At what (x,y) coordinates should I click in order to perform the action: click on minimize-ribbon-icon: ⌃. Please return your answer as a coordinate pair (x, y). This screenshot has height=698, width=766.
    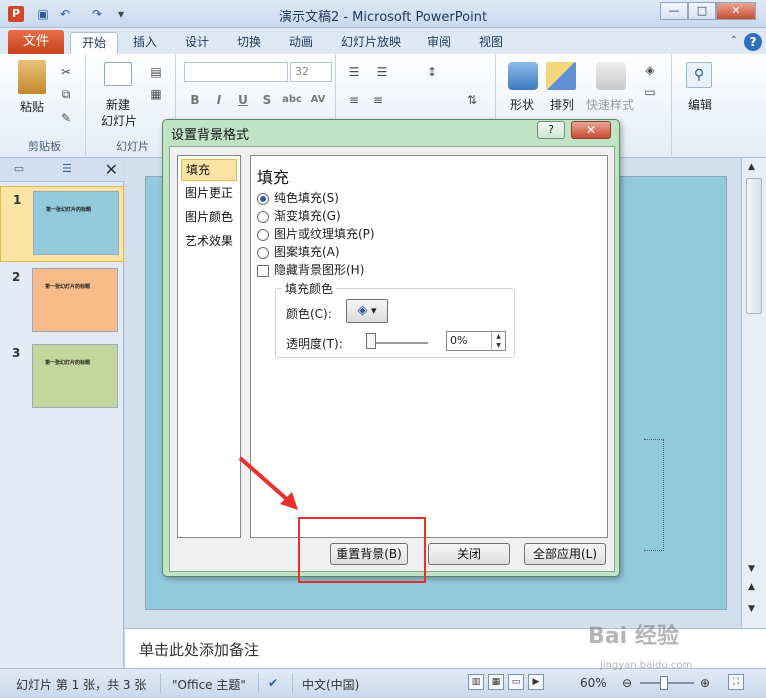
    Looking at the image, I should click on (734, 40).